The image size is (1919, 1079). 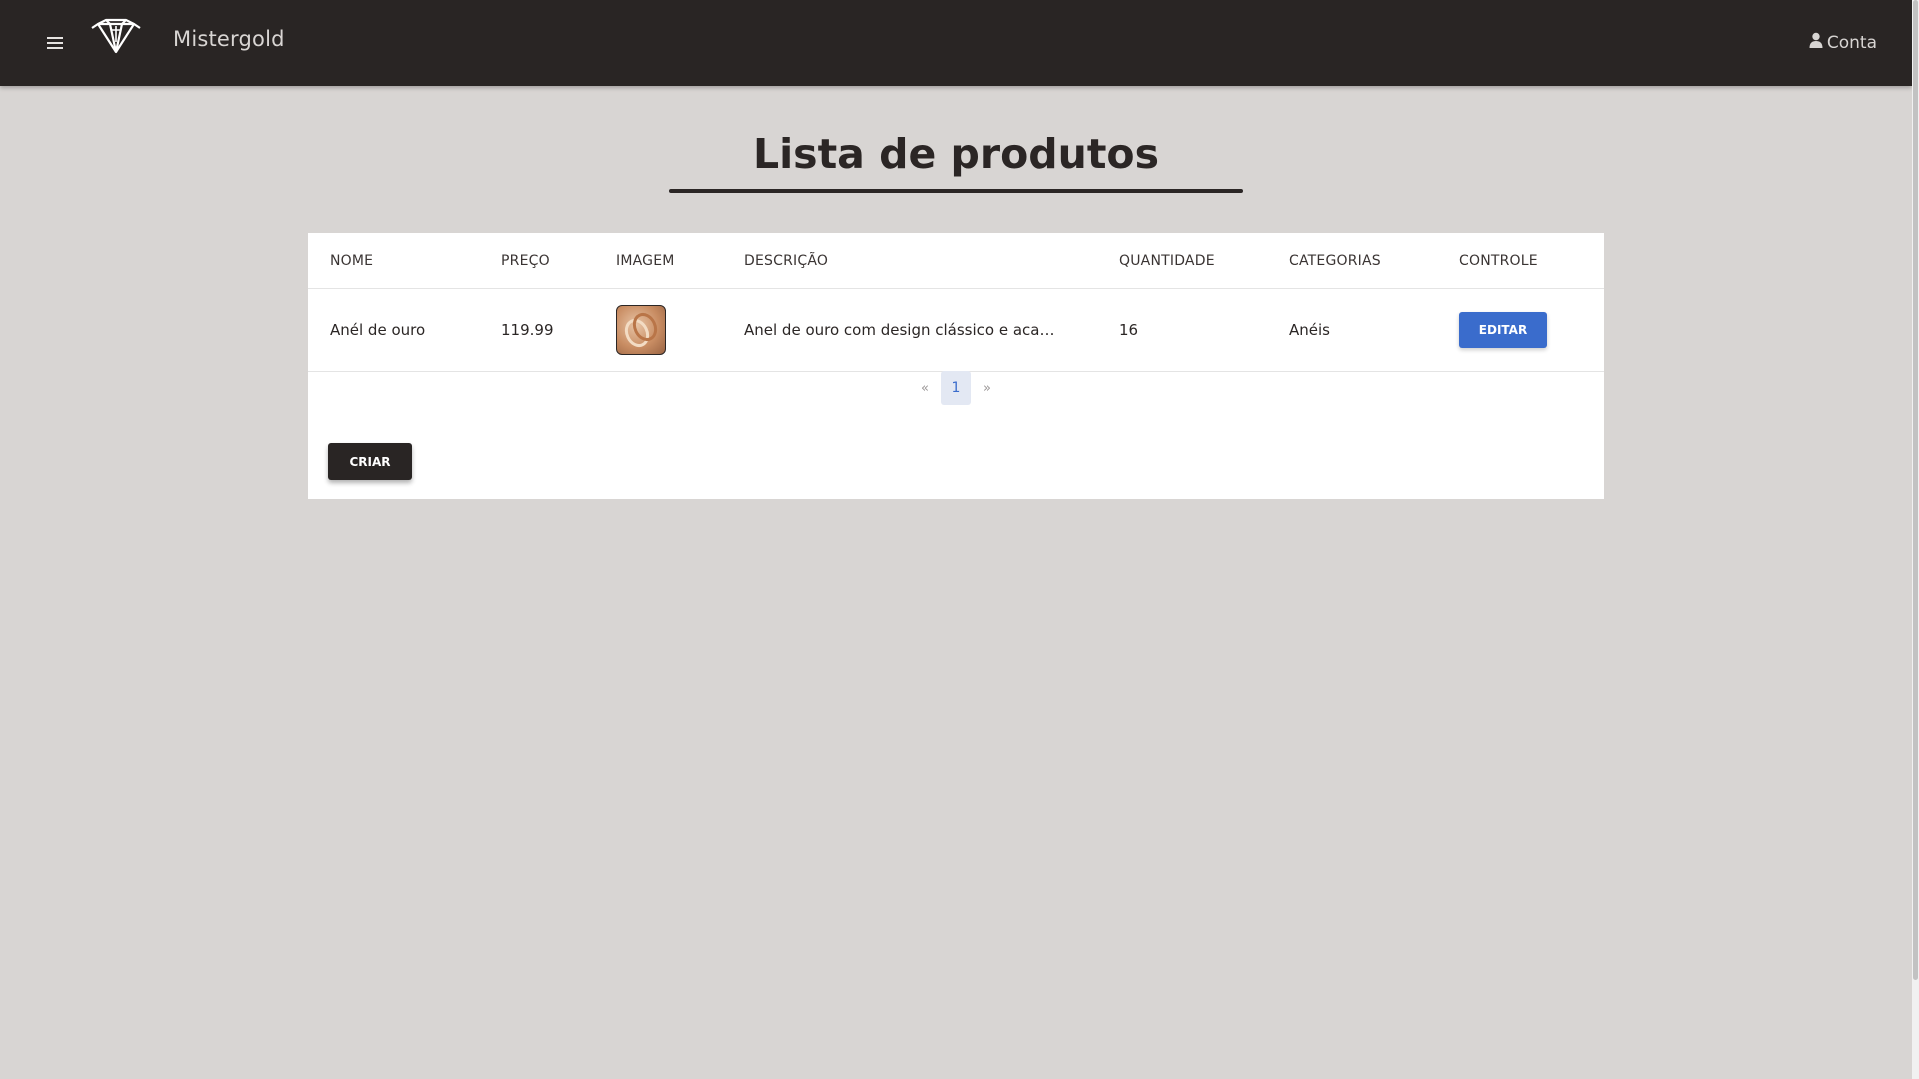 What do you see at coordinates (671, 330) in the screenshot?
I see `product-image-cell` at bounding box center [671, 330].